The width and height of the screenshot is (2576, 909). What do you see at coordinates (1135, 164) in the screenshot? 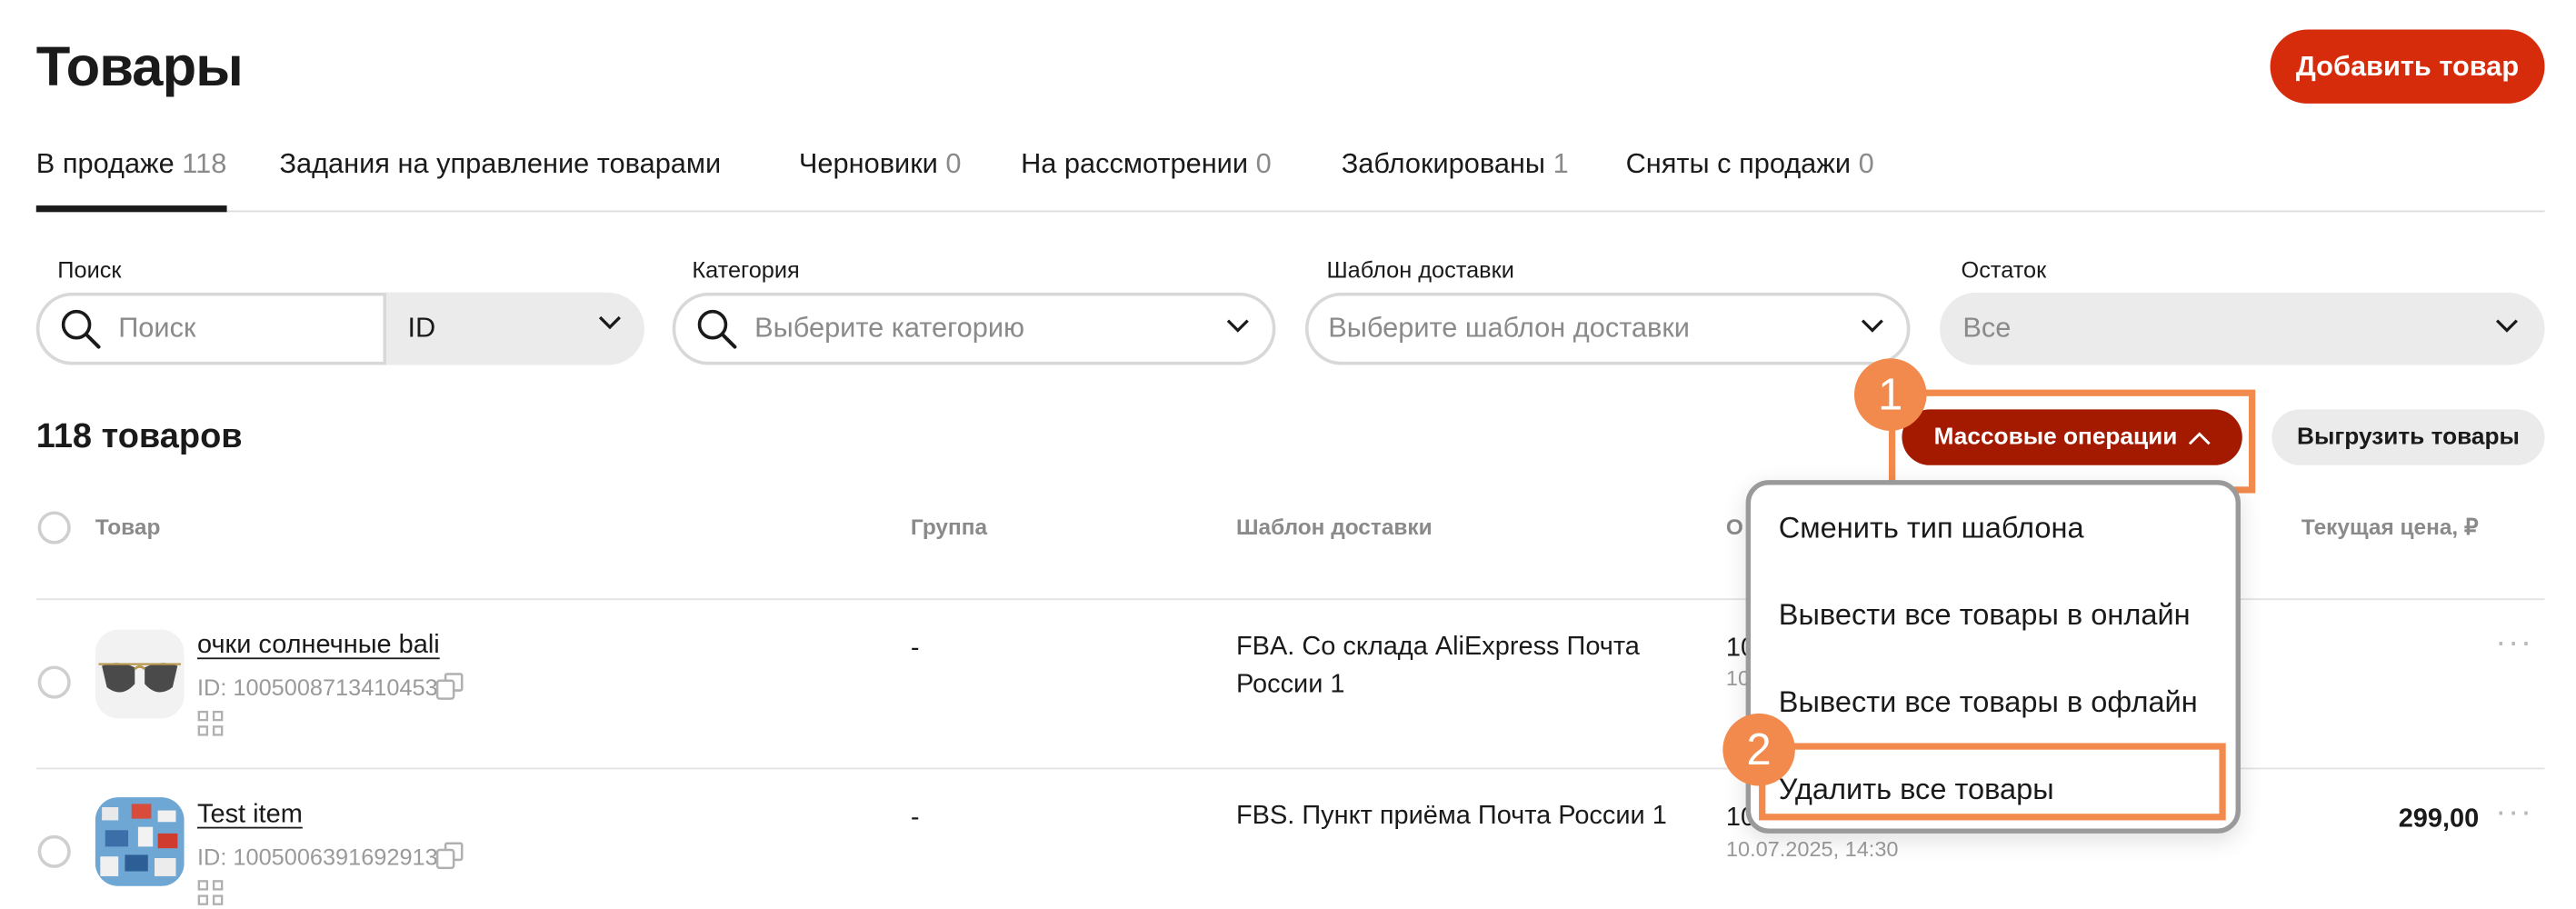
I see `tab-label: На рассмотрении` at bounding box center [1135, 164].